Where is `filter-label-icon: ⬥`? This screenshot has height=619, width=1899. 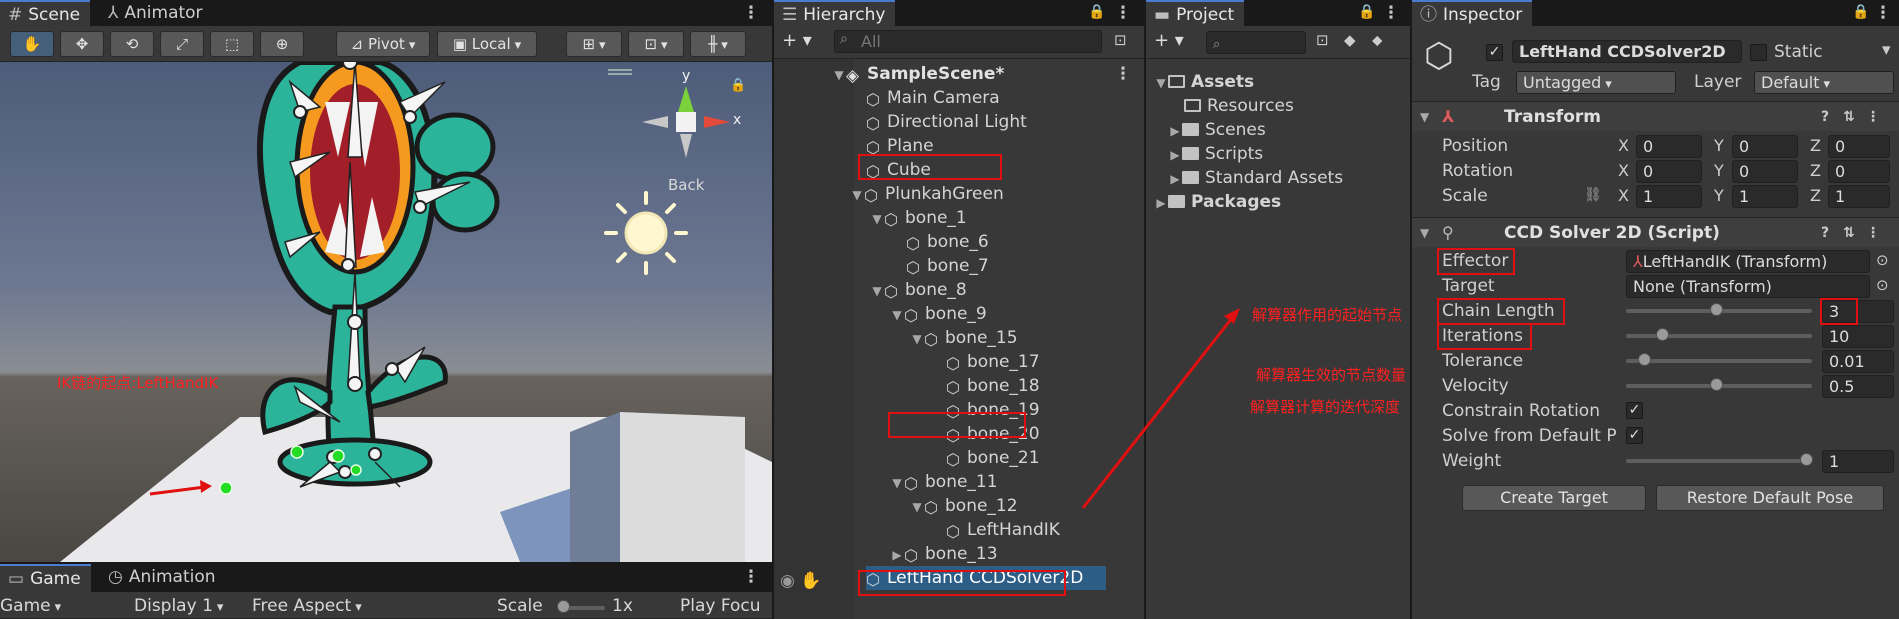 filter-label-icon: ⬥ is located at coordinates (1377, 40).